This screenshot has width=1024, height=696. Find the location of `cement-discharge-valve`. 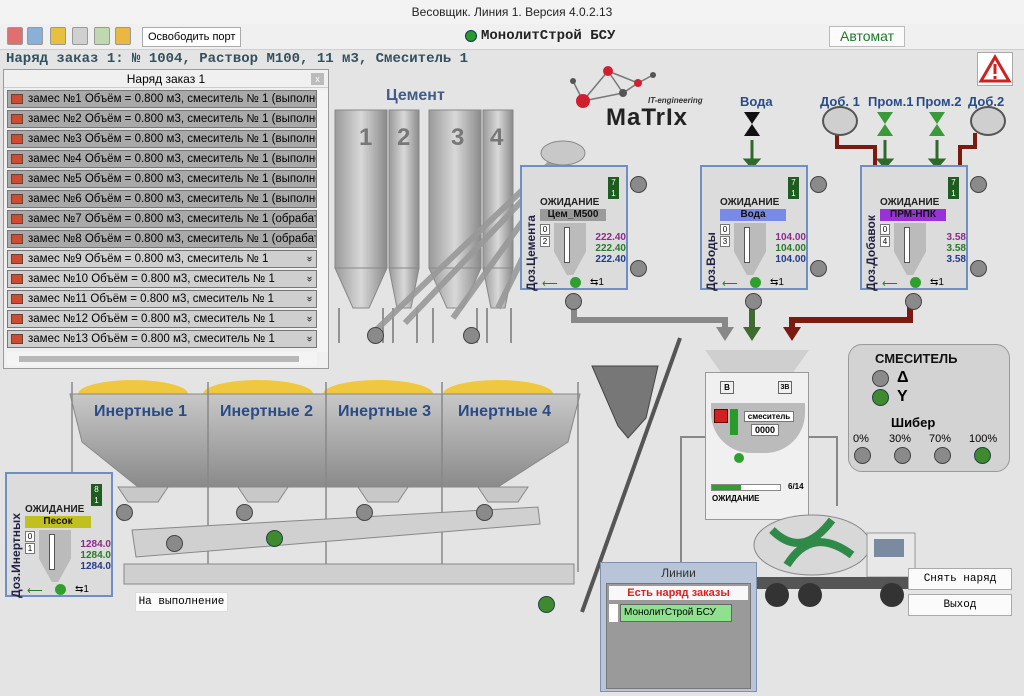

cement-discharge-valve is located at coordinates (573, 301).